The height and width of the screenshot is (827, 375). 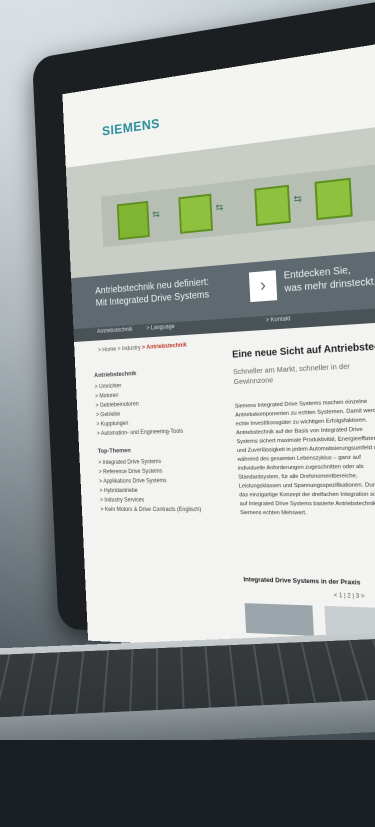 I want to click on coupling-icon, so click(x=272, y=205).